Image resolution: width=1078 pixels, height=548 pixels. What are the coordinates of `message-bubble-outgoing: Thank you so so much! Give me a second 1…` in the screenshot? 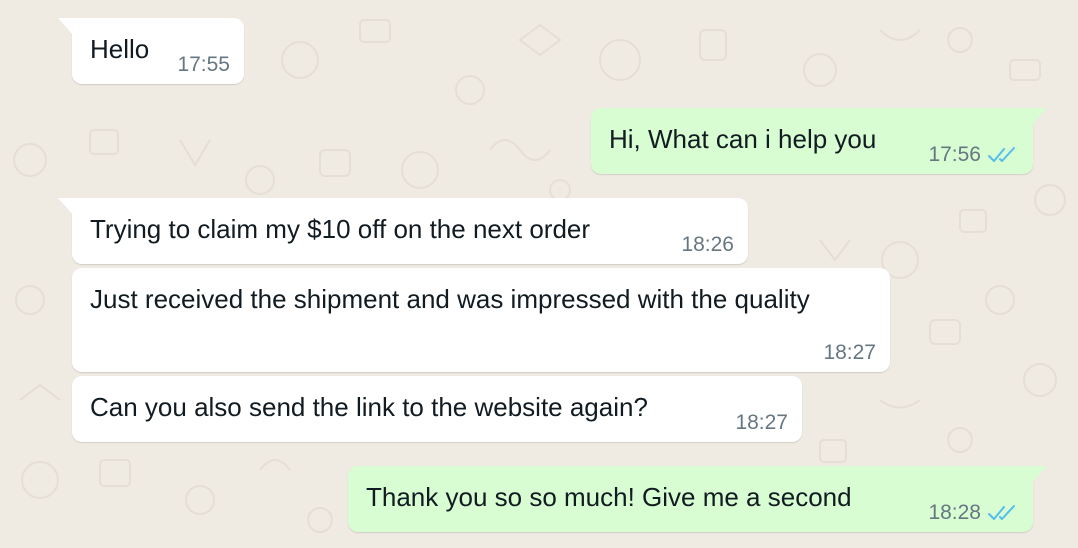 It's located at (697, 499).